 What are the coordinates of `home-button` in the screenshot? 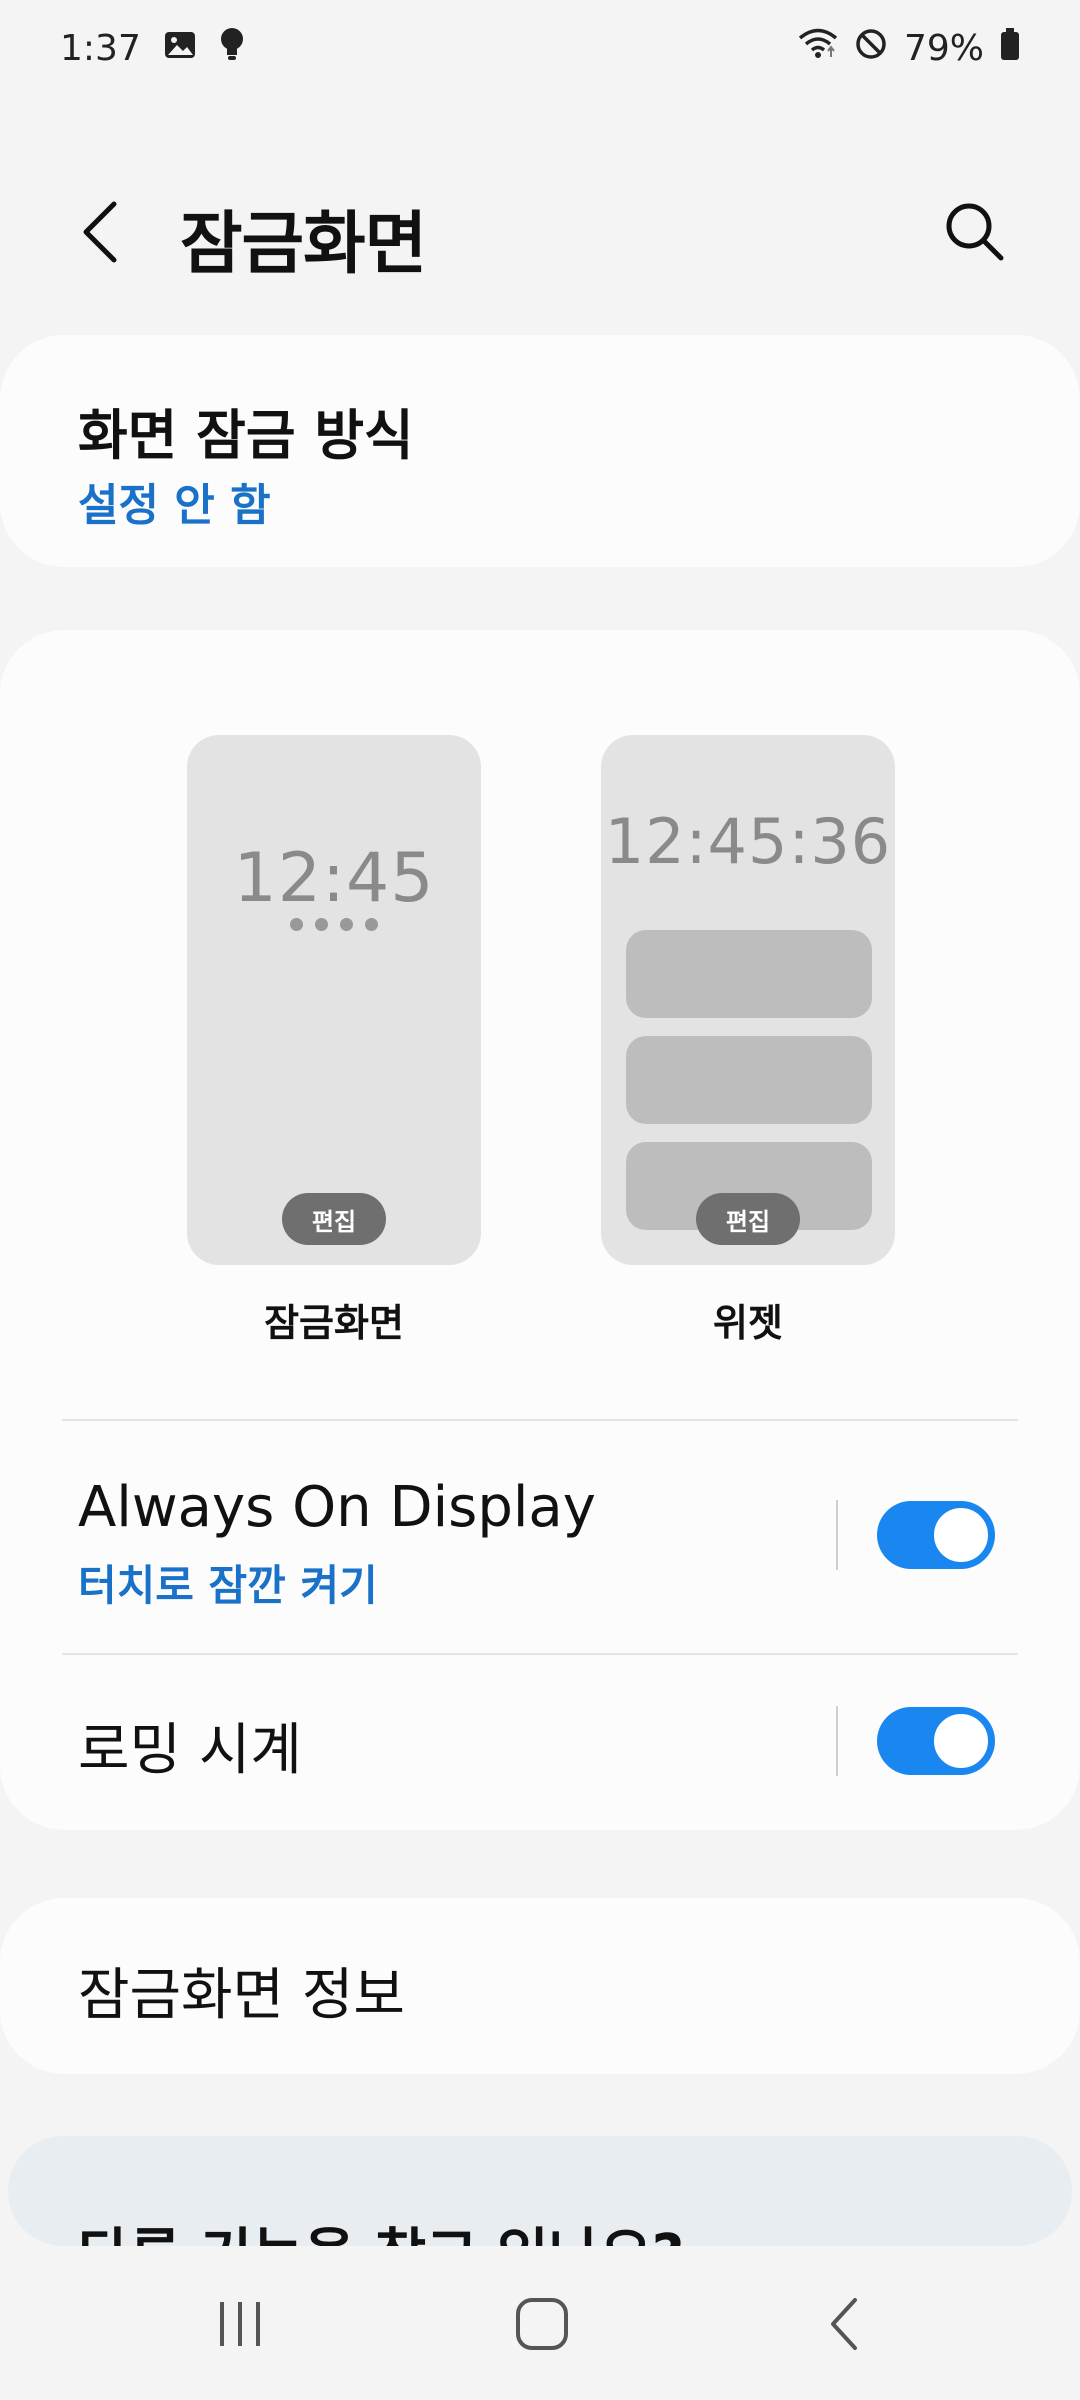 It's located at (542, 2324).